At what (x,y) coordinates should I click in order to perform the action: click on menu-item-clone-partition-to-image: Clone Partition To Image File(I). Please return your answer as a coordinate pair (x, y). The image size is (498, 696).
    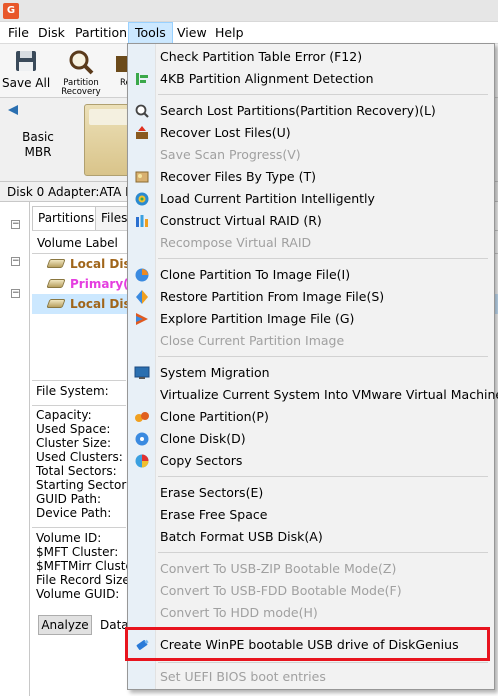
    Looking at the image, I should click on (311, 275).